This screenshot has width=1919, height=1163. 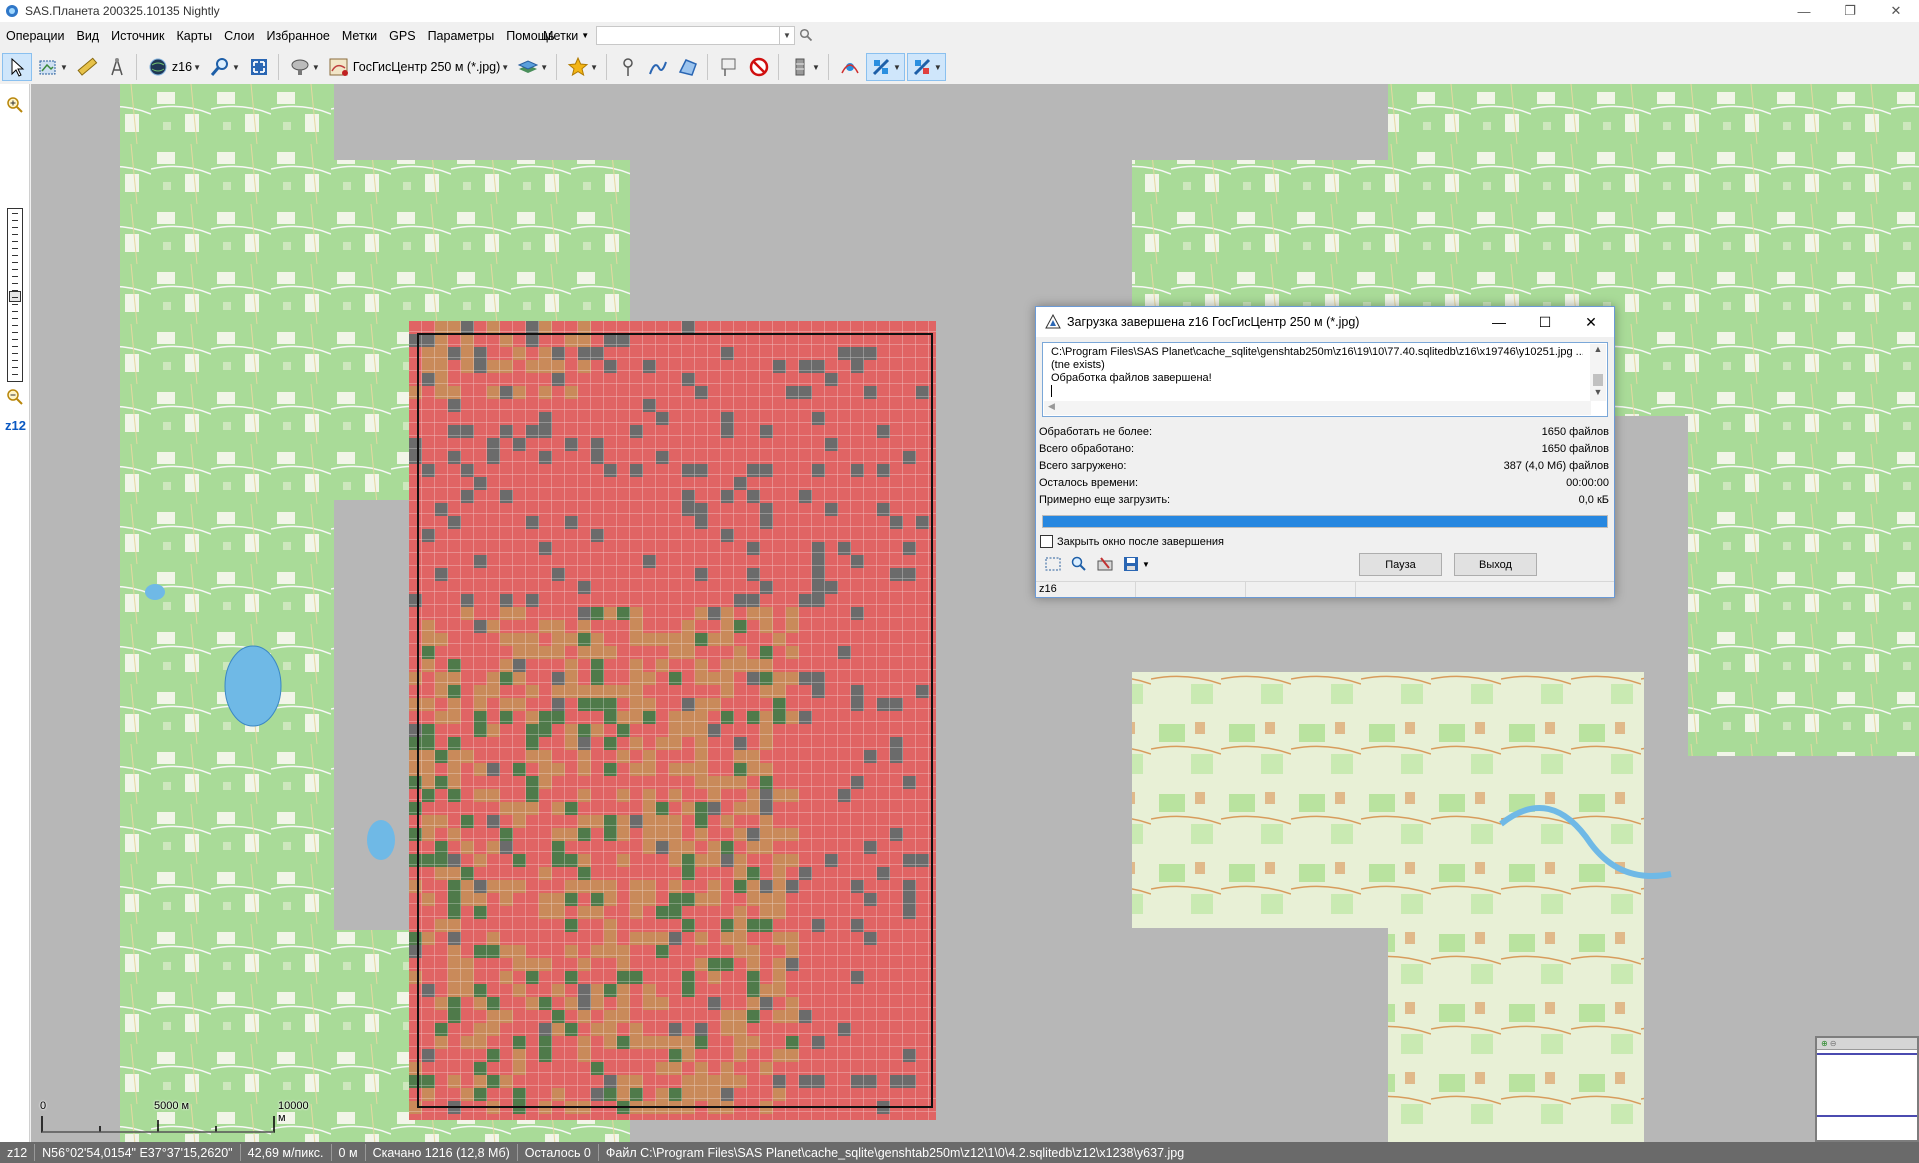 What do you see at coordinates (1317, 408) in the screenshot?
I see `log-horizontal-scrollbar: ◀` at bounding box center [1317, 408].